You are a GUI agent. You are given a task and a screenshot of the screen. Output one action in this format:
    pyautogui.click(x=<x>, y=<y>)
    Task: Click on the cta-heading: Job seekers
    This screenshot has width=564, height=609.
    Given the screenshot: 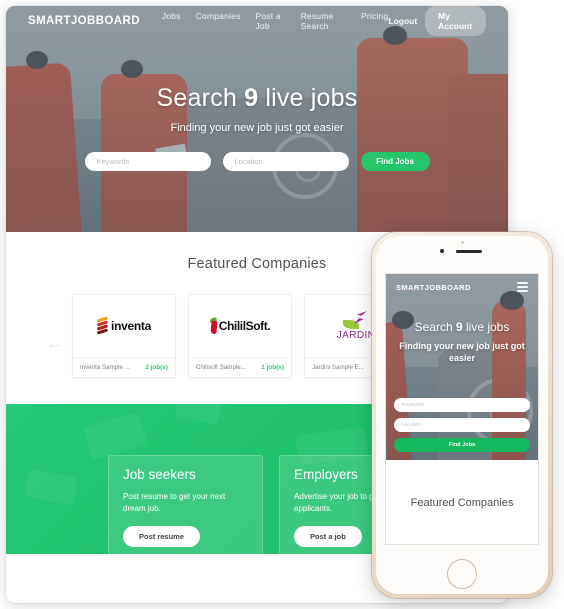 What is the action you would take?
    pyautogui.click(x=159, y=474)
    